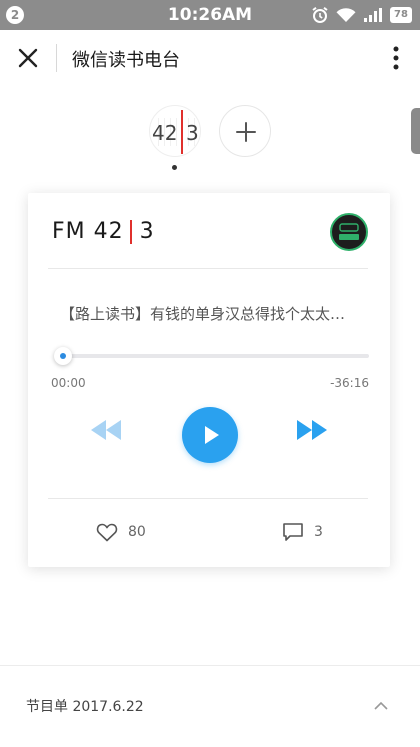  Describe the element at coordinates (137, 532) in the screenshot. I see `like-count: 80` at that location.